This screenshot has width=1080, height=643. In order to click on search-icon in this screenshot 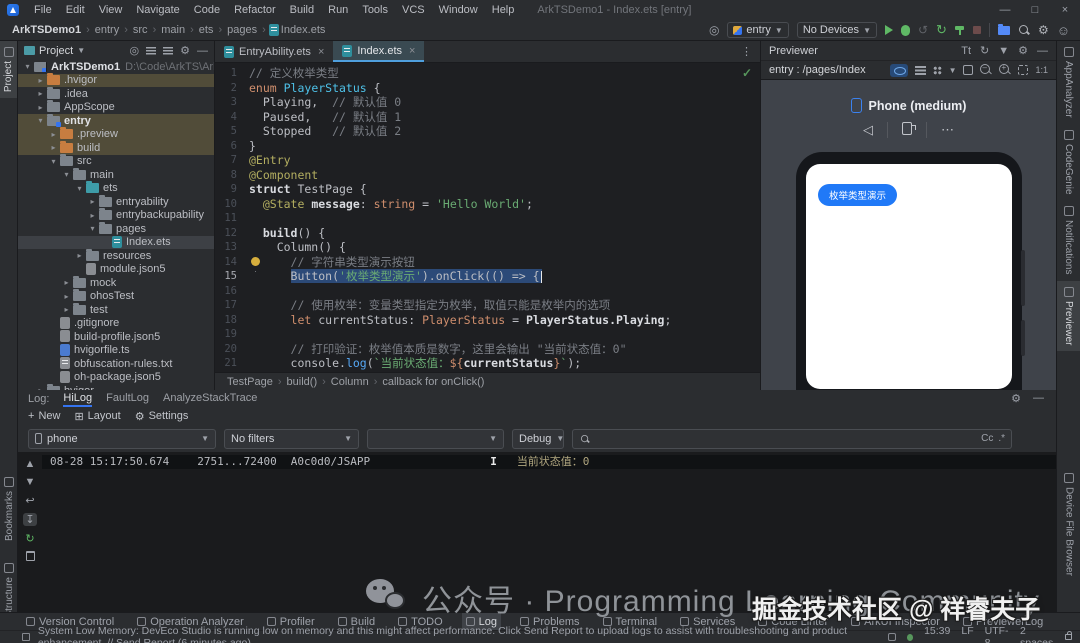, I will do `click(1024, 30)`.